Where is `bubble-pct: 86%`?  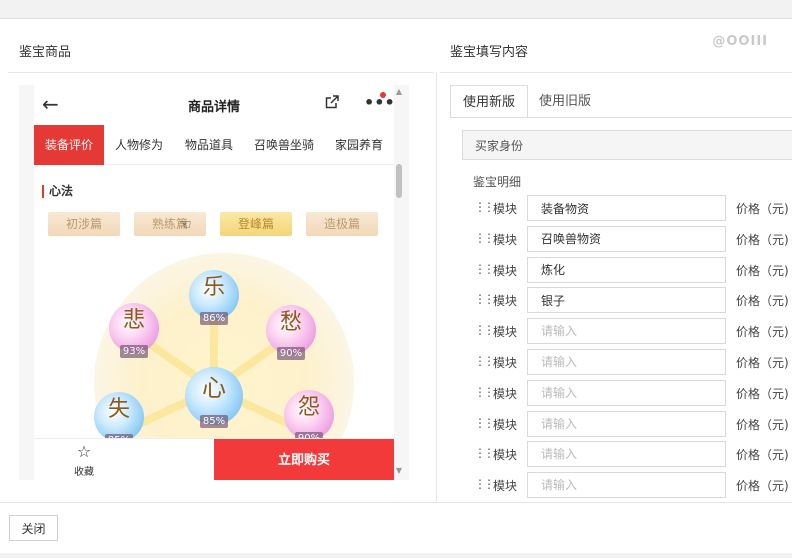 bubble-pct: 86% is located at coordinates (214, 318).